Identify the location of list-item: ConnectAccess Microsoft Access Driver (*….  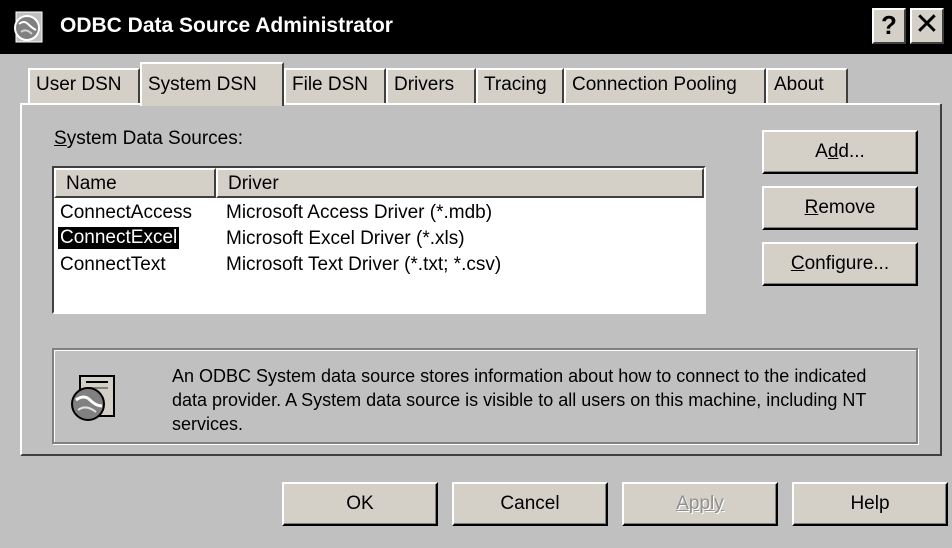
(379, 213).